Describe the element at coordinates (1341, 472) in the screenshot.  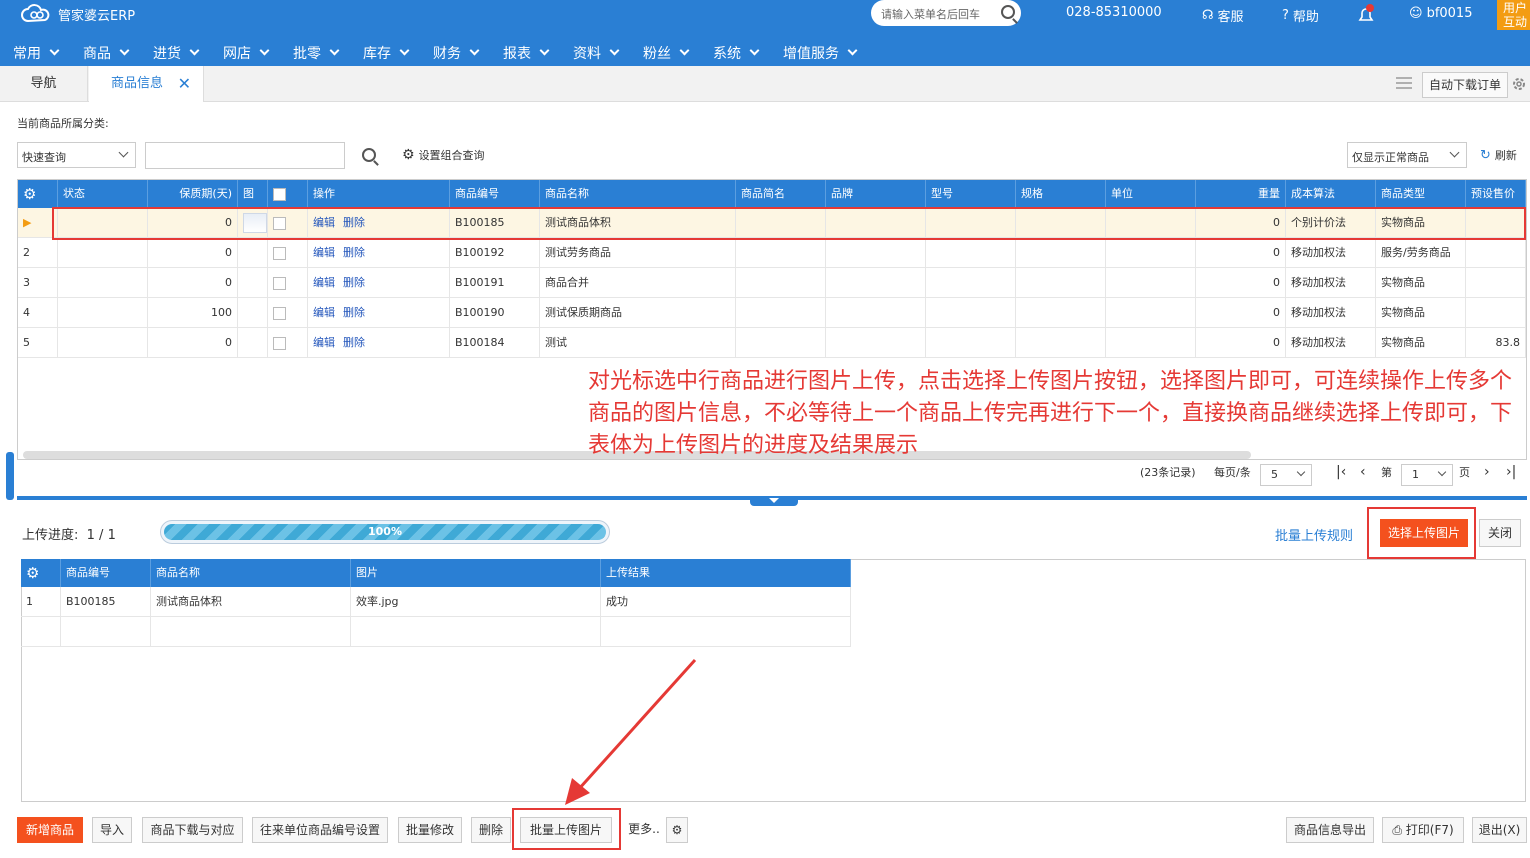
I see `first-page-button: |‹` at that location.